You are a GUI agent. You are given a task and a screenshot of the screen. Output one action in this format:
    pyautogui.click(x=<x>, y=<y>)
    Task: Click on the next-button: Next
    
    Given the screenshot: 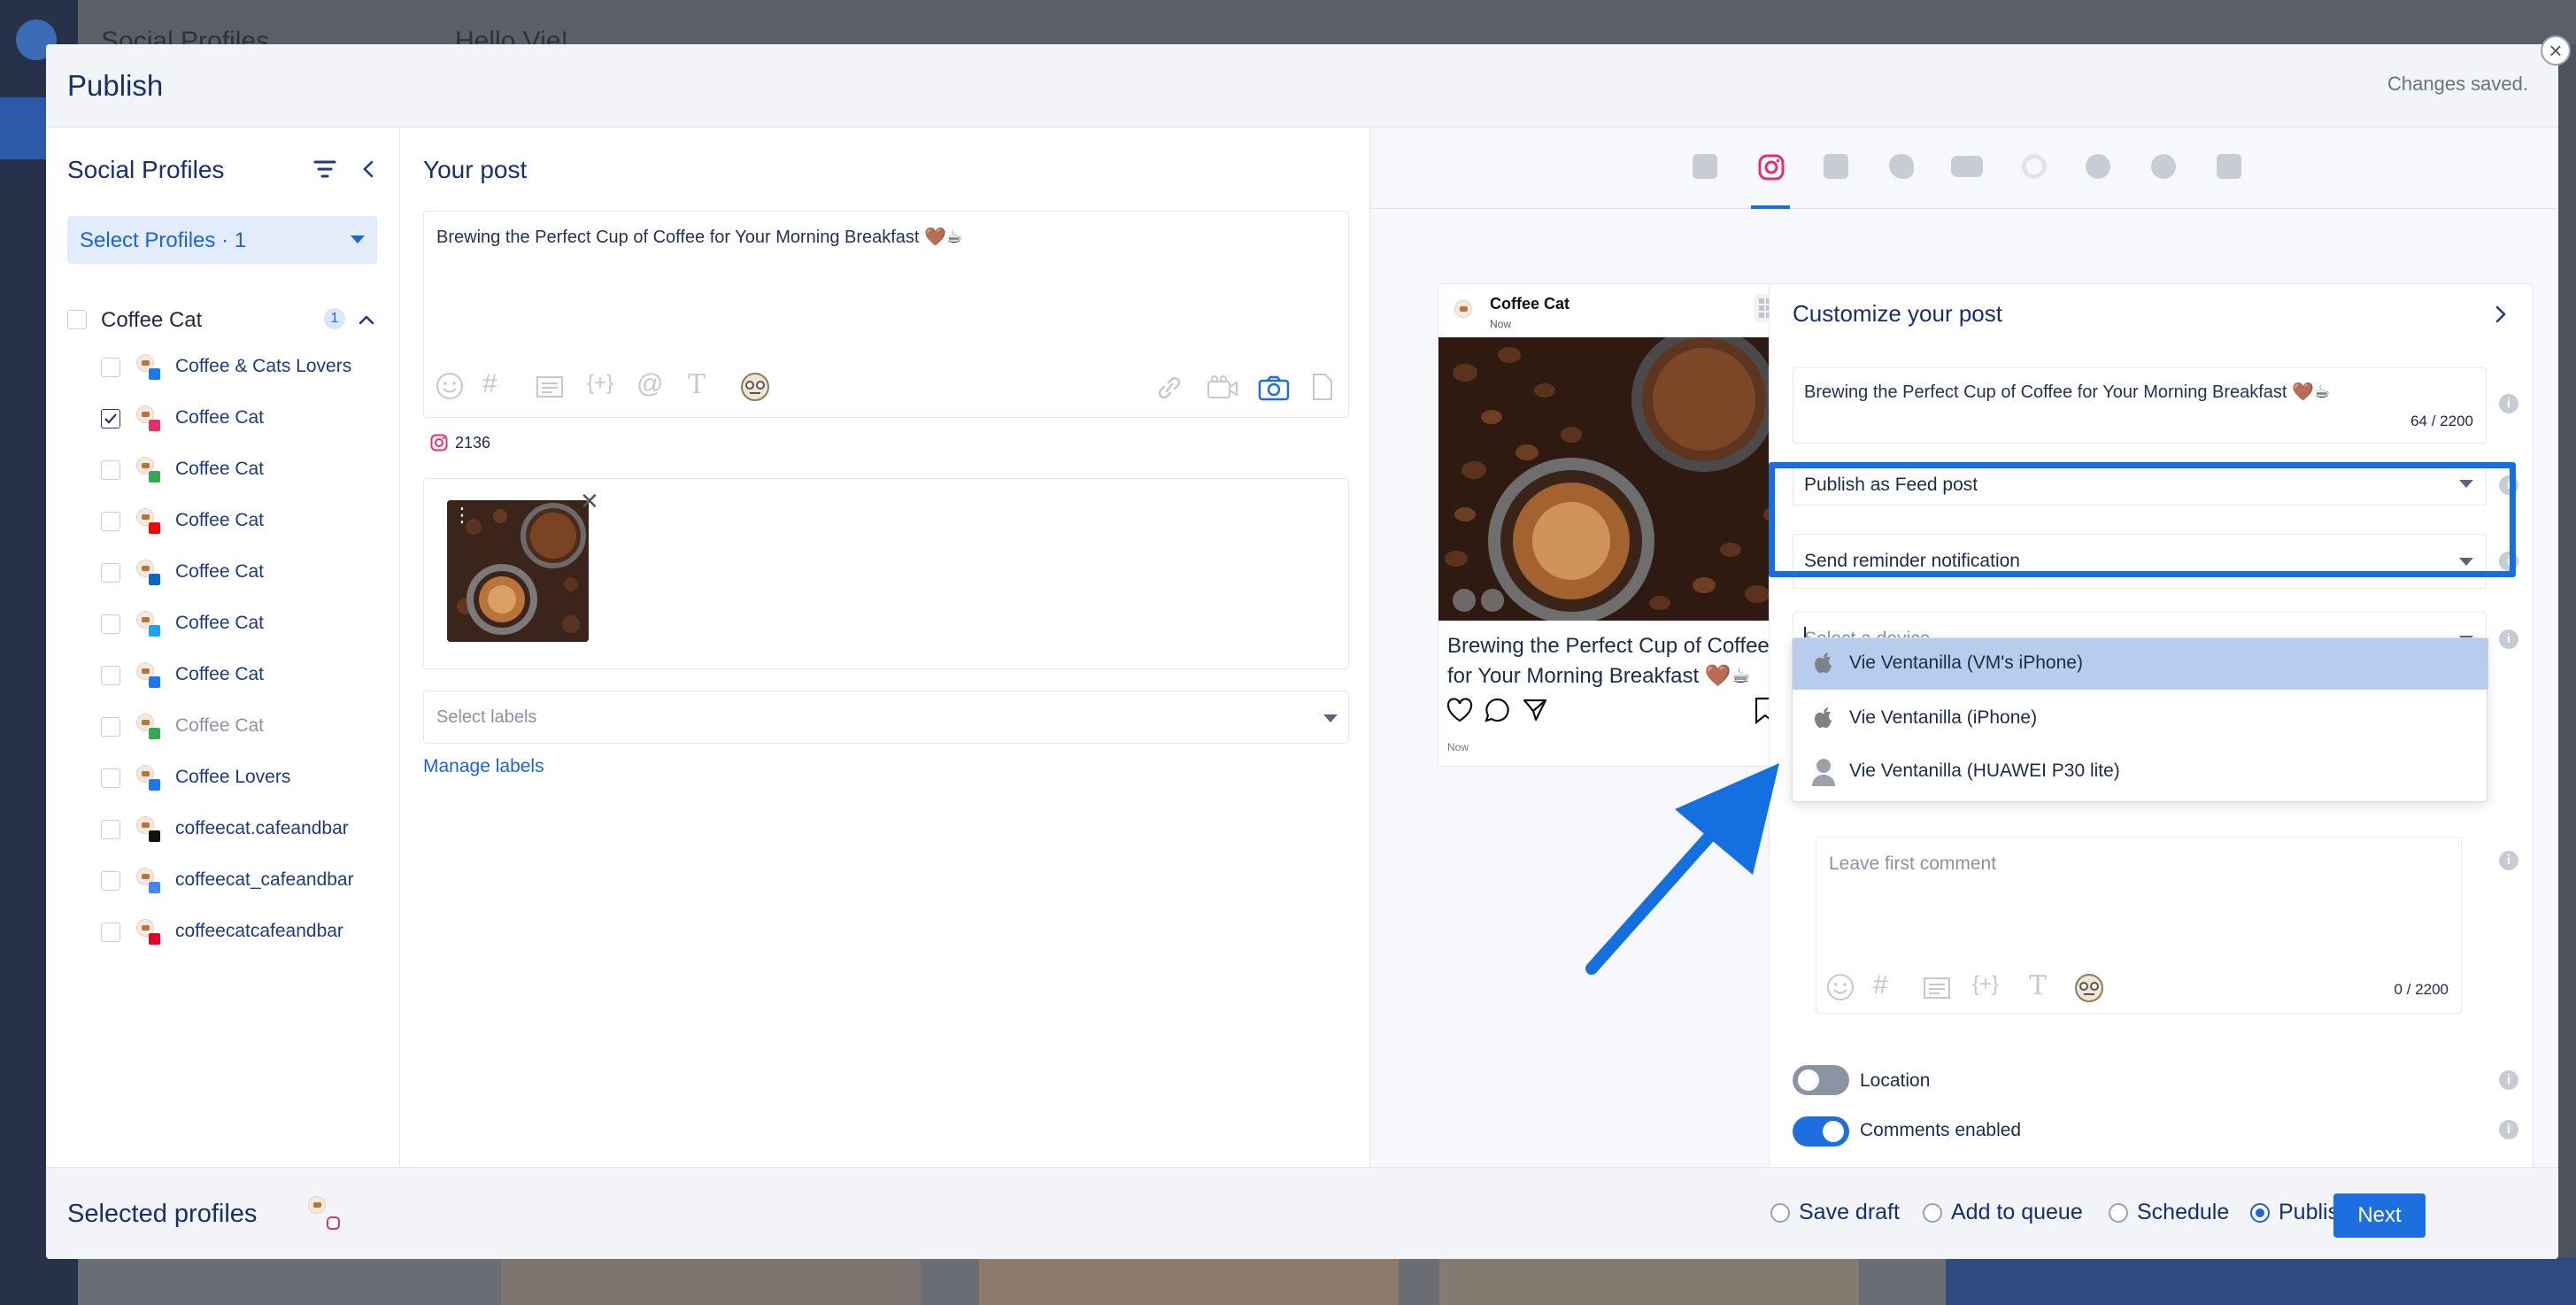 What is the action you would take?
    pyautogui.click(x=2379, y=1215)
    